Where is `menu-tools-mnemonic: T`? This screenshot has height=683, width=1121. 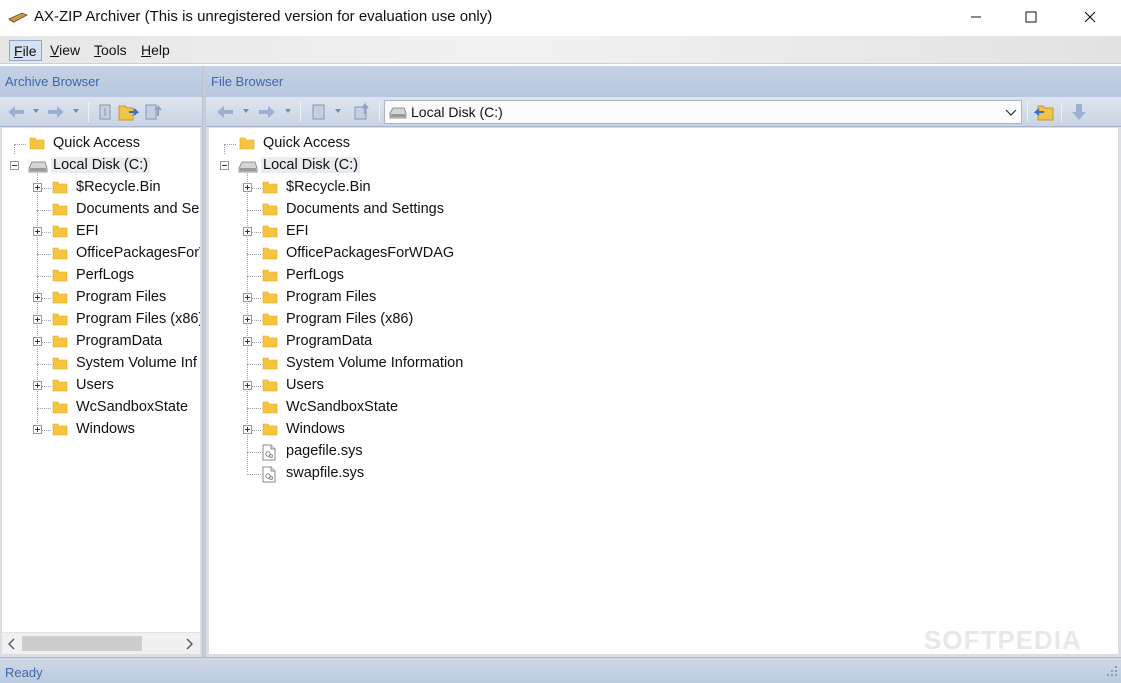
menu-tools-mnemonic: T is located at coordinates (97, 50).